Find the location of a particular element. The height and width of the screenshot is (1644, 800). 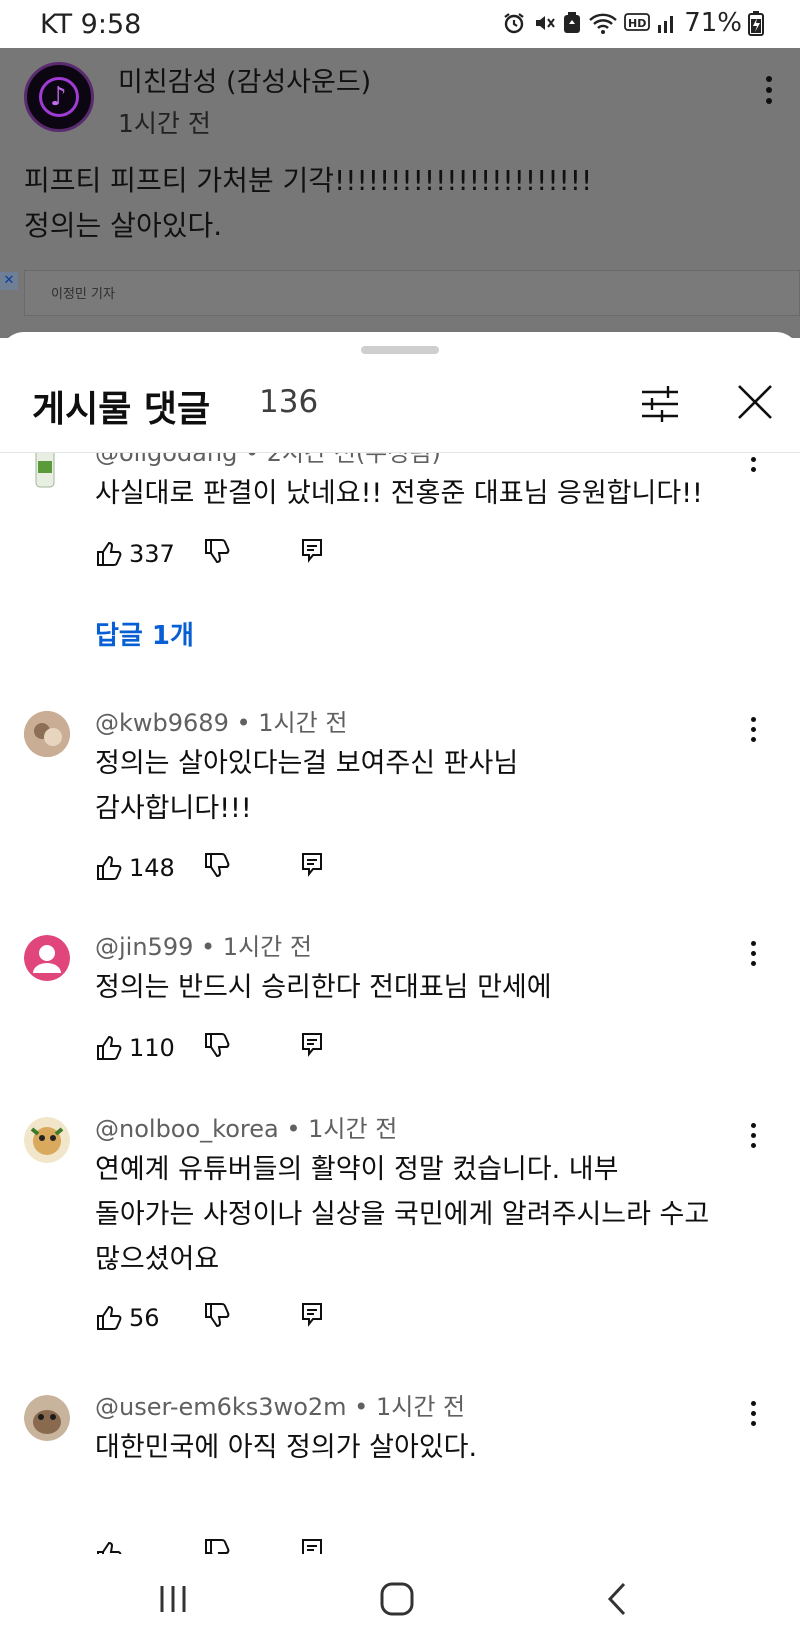

comment-header: @nolboo_korea • 1시간 전 is located at coordinates (246, 1126).